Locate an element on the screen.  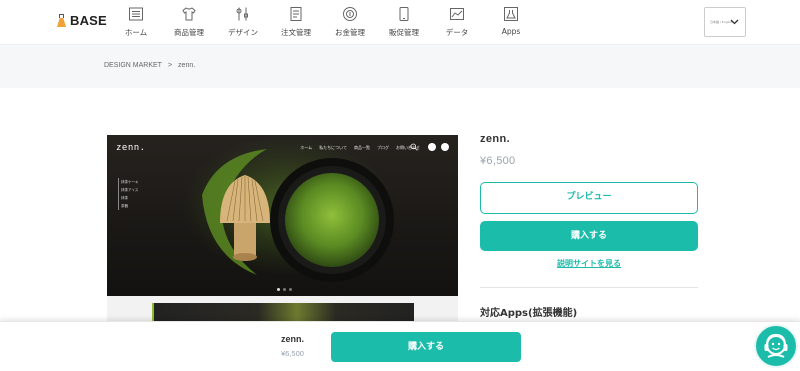
nav-data-label: データ is located at coordinates (457, 32).